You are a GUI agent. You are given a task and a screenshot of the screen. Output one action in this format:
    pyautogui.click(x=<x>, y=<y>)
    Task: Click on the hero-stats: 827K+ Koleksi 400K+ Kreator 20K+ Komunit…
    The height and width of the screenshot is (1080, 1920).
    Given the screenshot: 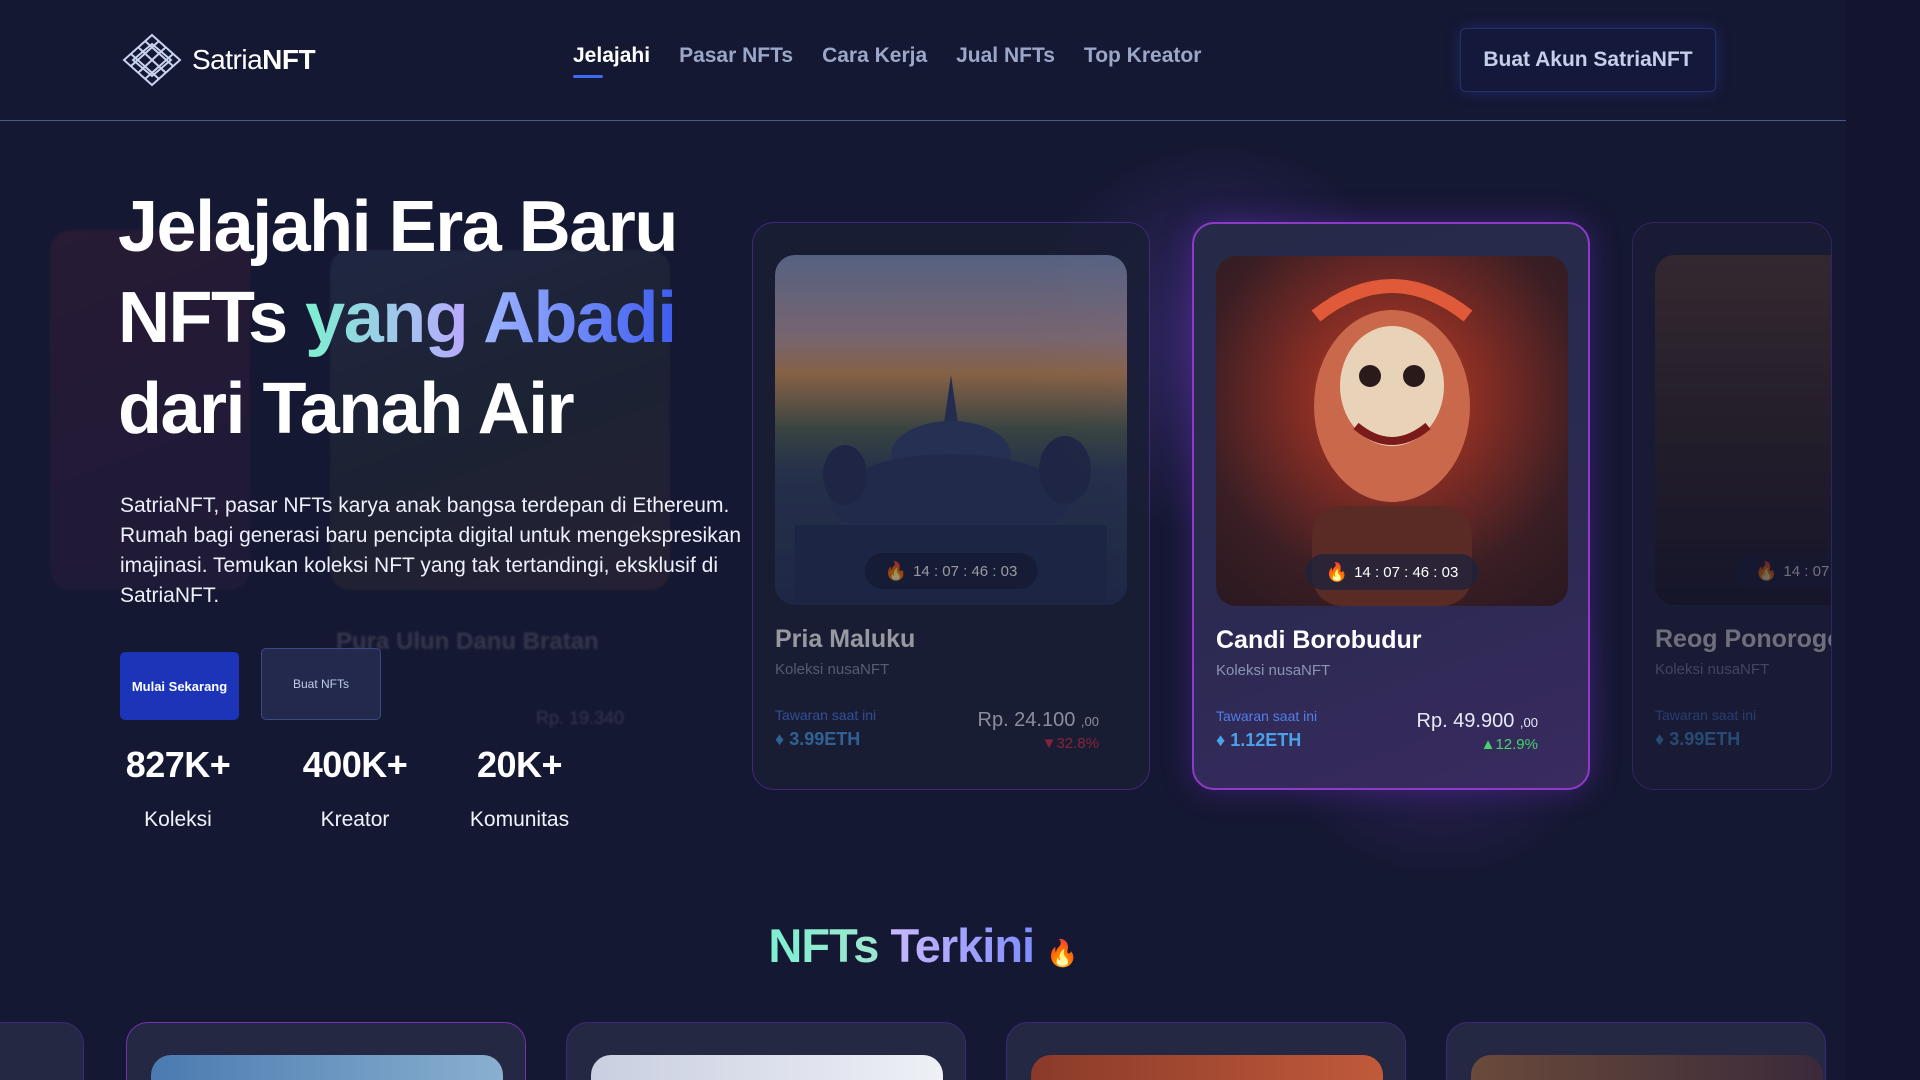 What is the action you would take?
    pyautogui.click(x=350, y=788)
    